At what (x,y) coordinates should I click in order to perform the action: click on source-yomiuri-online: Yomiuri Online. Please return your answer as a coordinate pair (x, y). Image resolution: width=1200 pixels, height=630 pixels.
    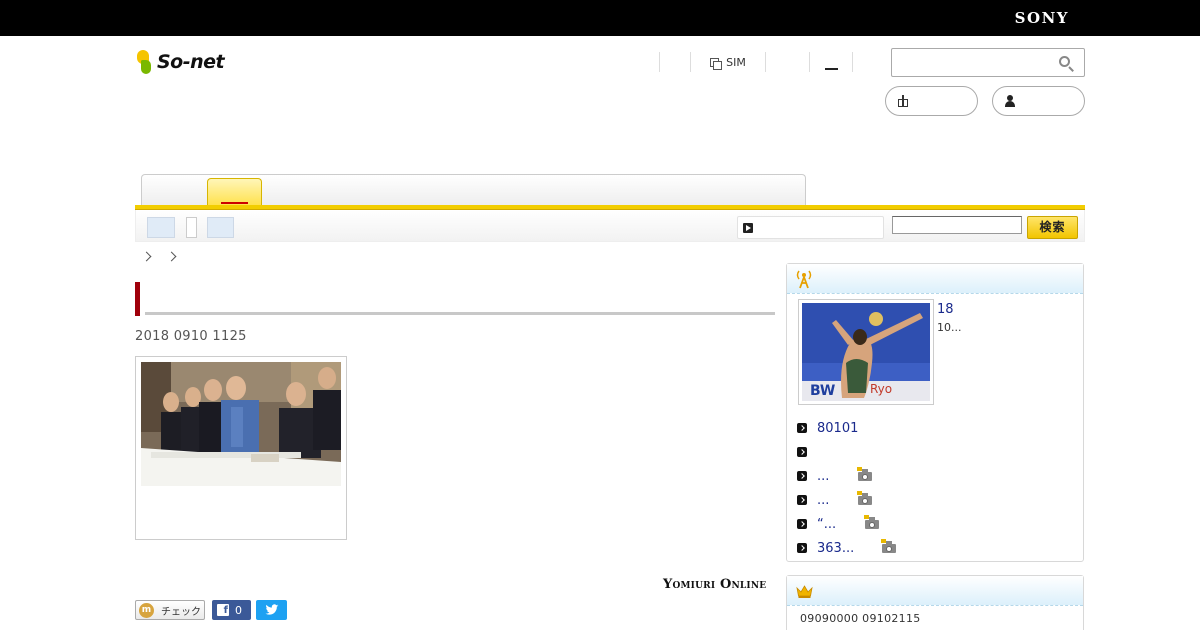
    Looking at the image, I should click on (714, 584).